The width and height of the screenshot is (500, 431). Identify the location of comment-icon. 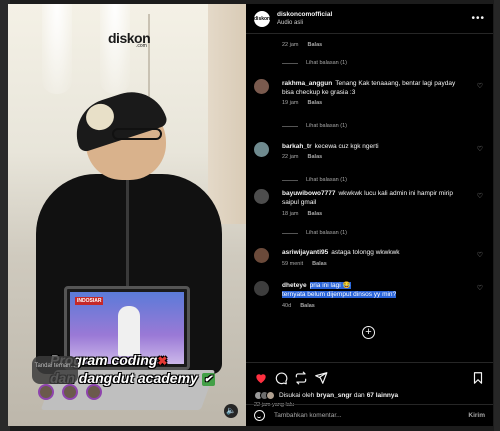
(281, 378).